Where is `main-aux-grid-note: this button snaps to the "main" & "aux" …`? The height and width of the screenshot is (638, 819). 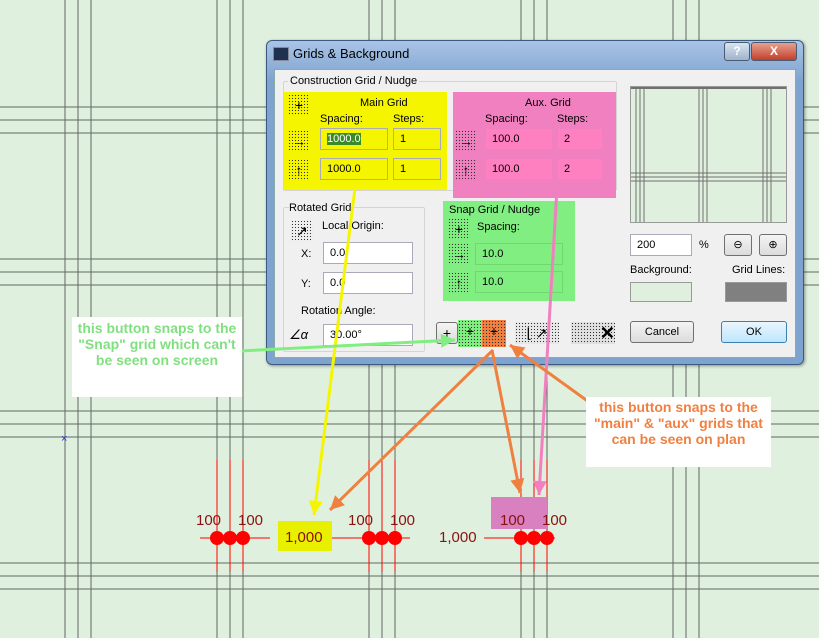
main-aux-grid-note: this button snaps to the "main" & "aux" … is located at coordinates (678, 432).